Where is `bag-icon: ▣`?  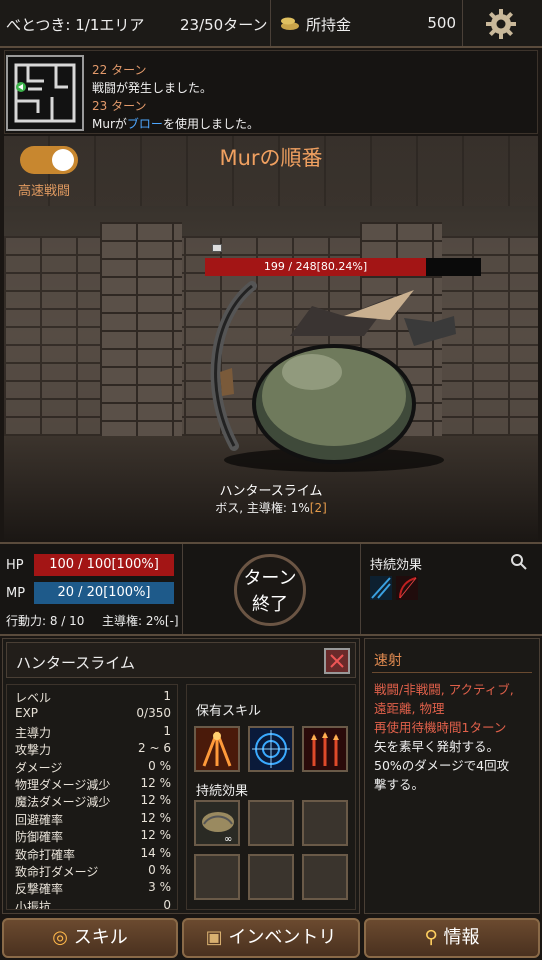
bag-icon: ▣ is located at coordinates (214, 937).